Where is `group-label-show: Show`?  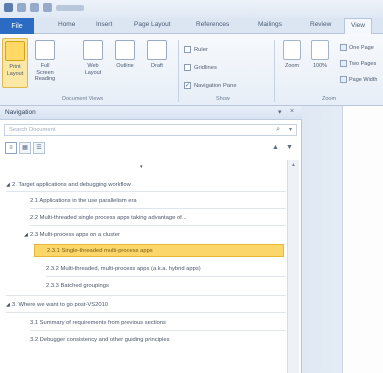
group-label-show: Show is located at coordinates (223, 99).